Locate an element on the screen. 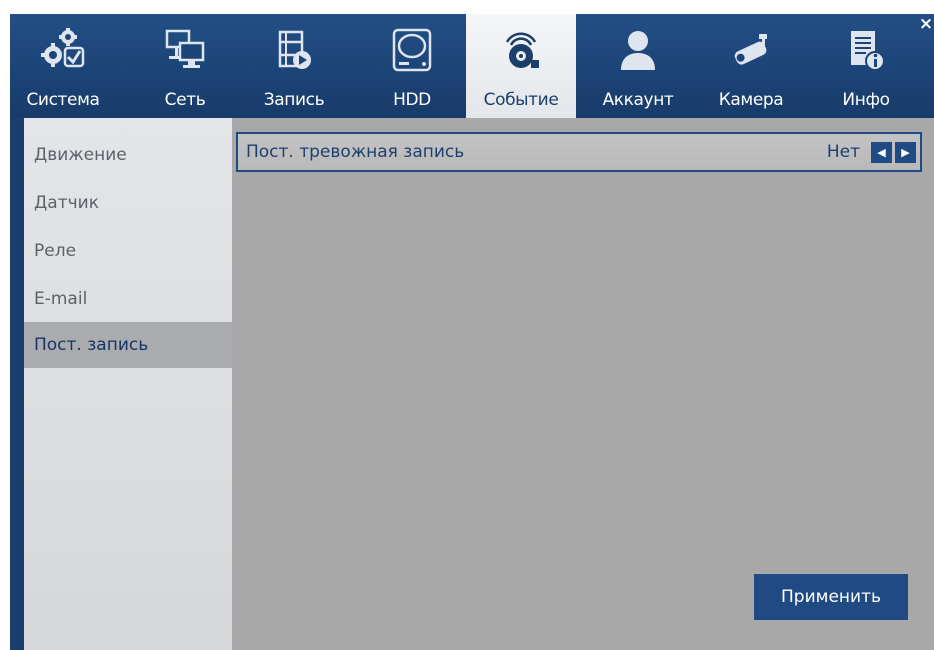  info-document-icon is located at coordinates (866, 50).